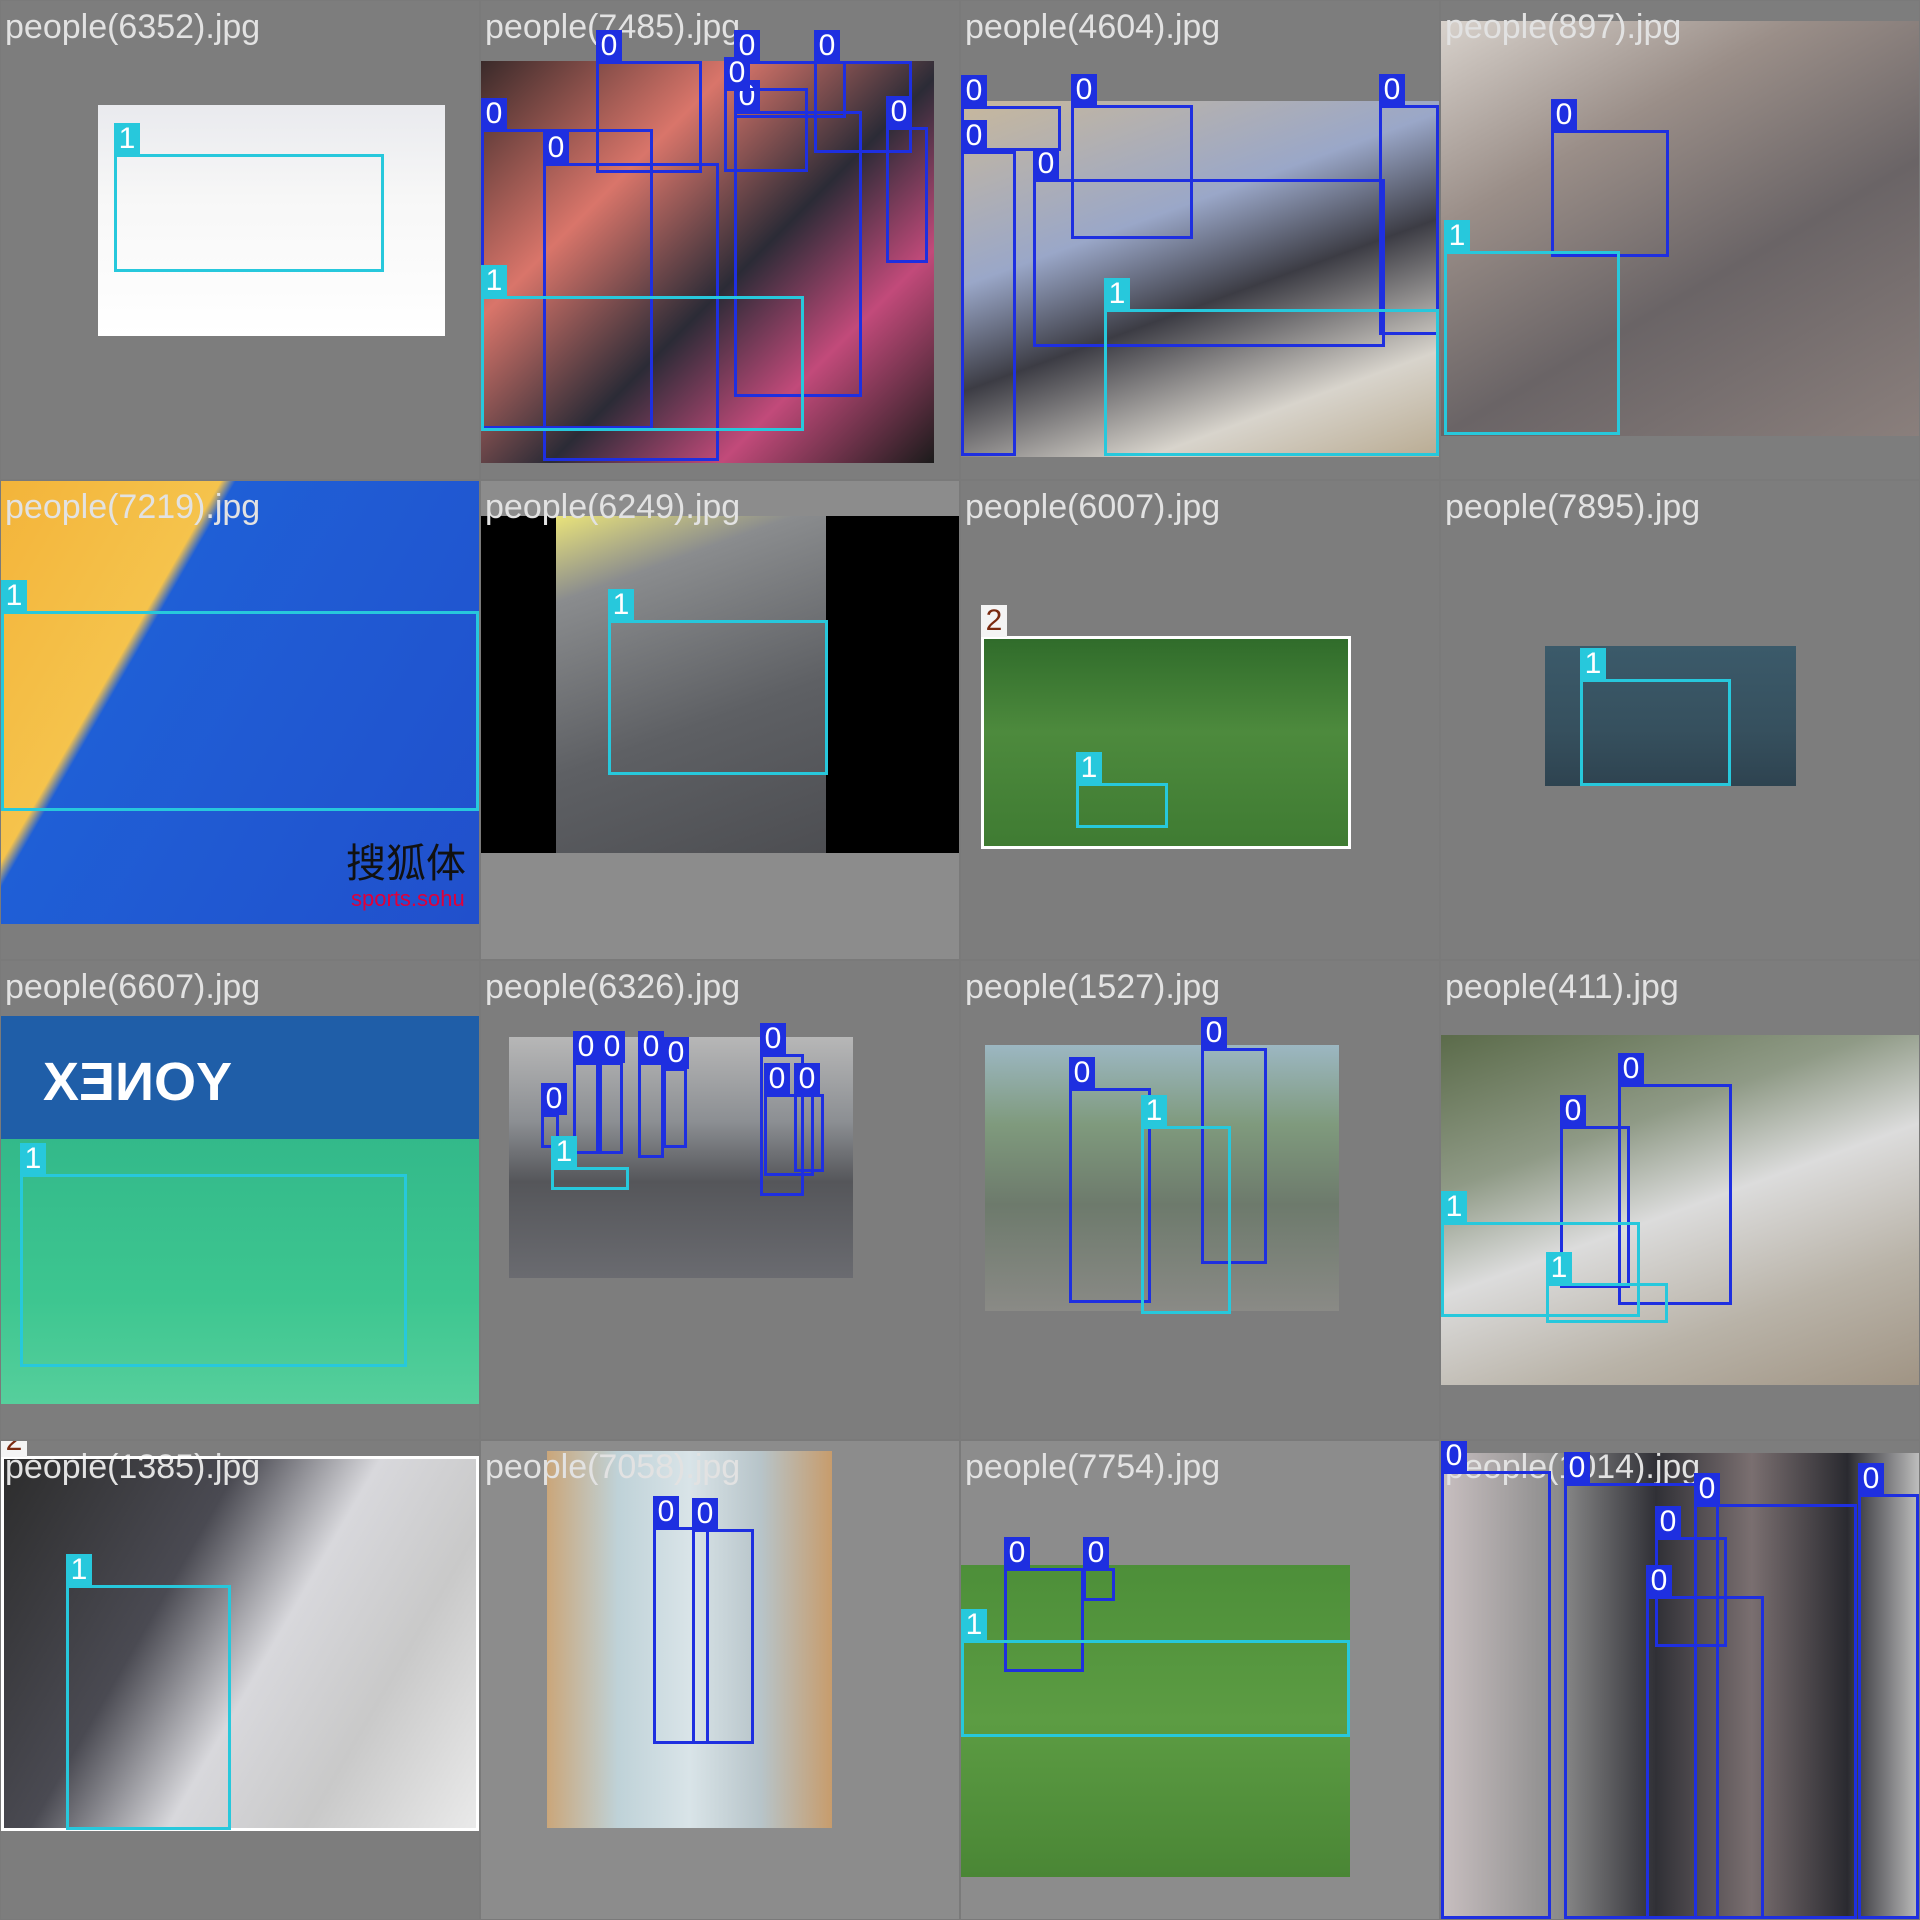  What do you see at coordinates (613, 1467) in the screenshot?
I see `filename-label: people(7058).jpg` at bounding box center [613, 1467].